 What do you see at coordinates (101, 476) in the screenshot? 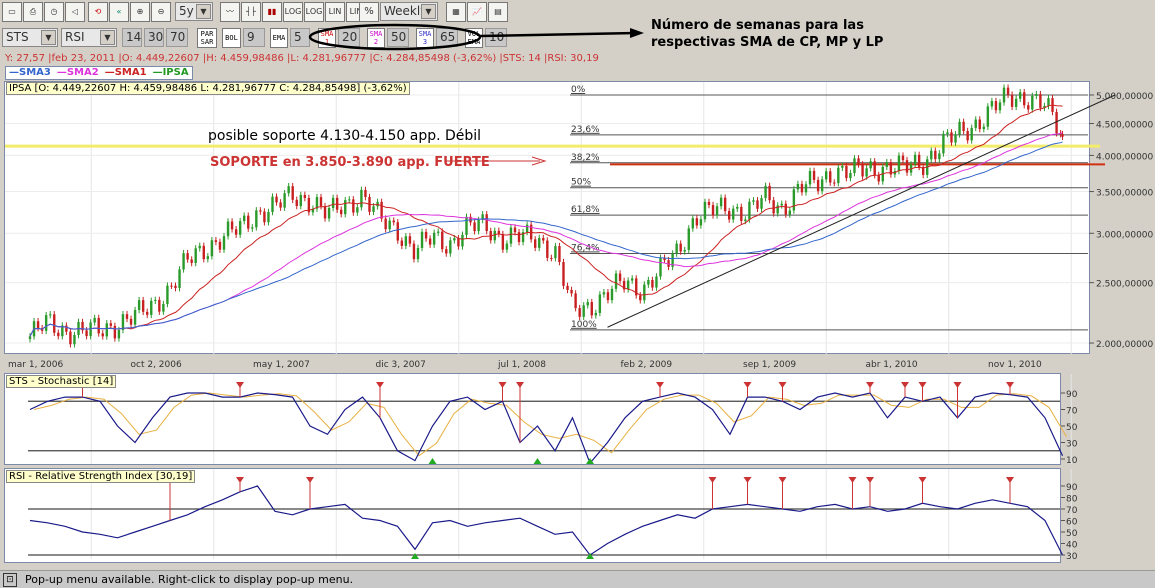
I see `rsi-title: RSI - Relative Strength Index [30,19]` at bounding box center [101, 476].